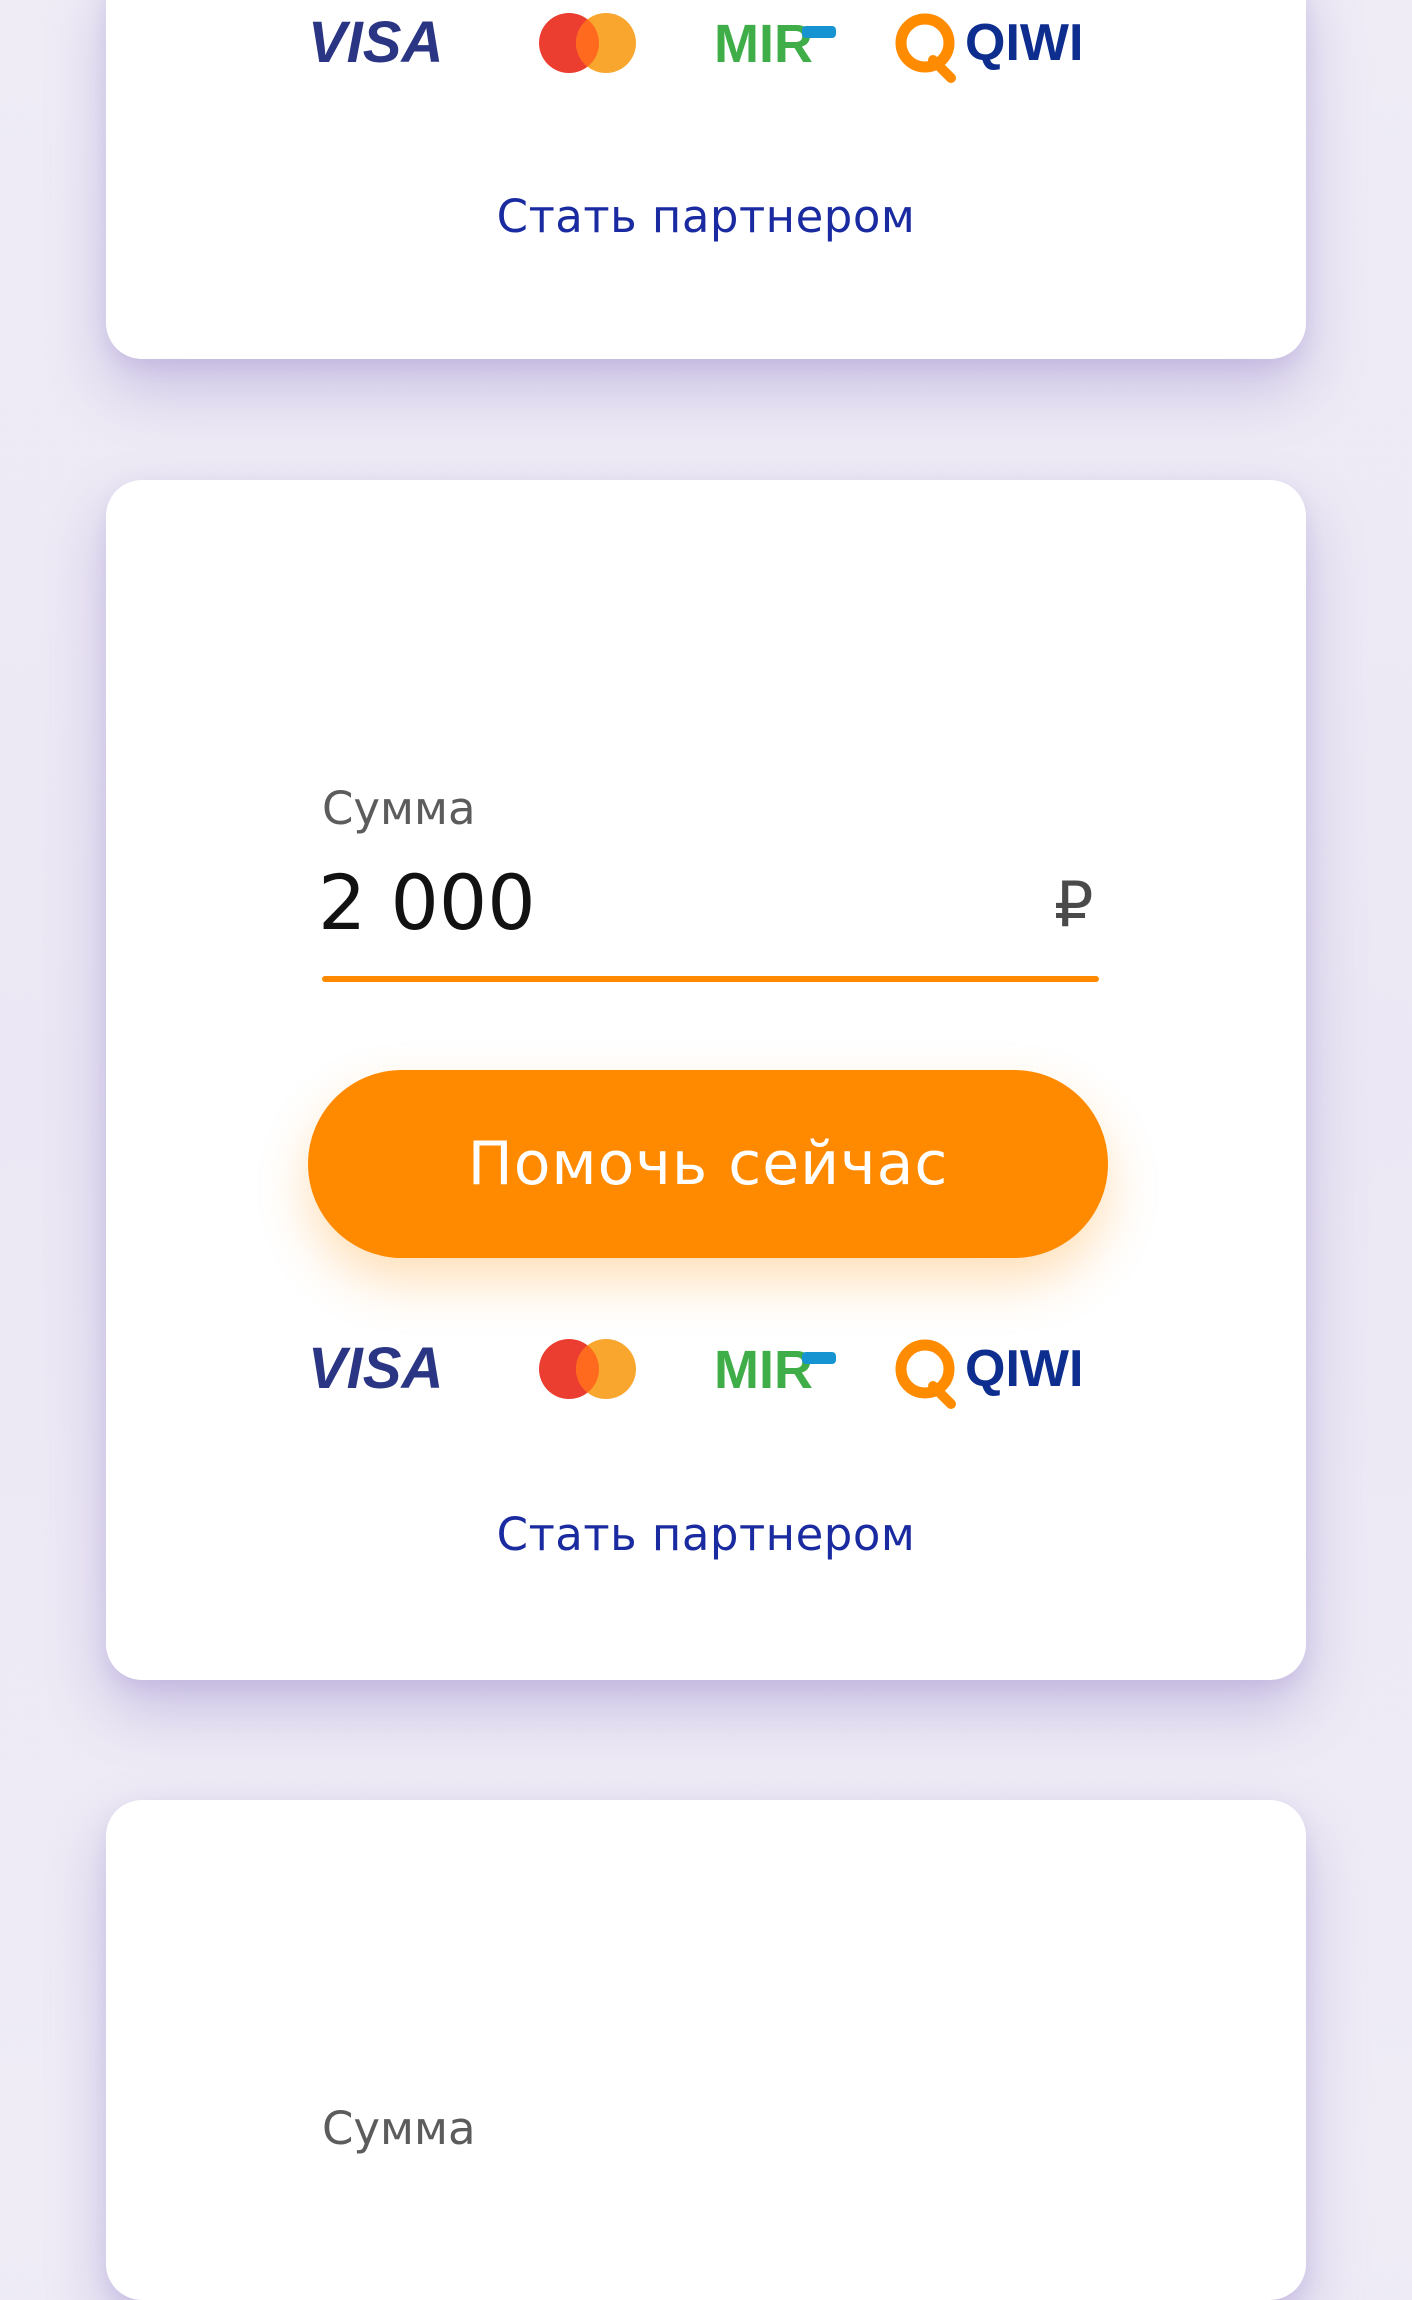 This screenshot has height=2300, width=1412. Describe the element at coordinates (658, 902) in the screenshot. I see `sum-input` at that location.